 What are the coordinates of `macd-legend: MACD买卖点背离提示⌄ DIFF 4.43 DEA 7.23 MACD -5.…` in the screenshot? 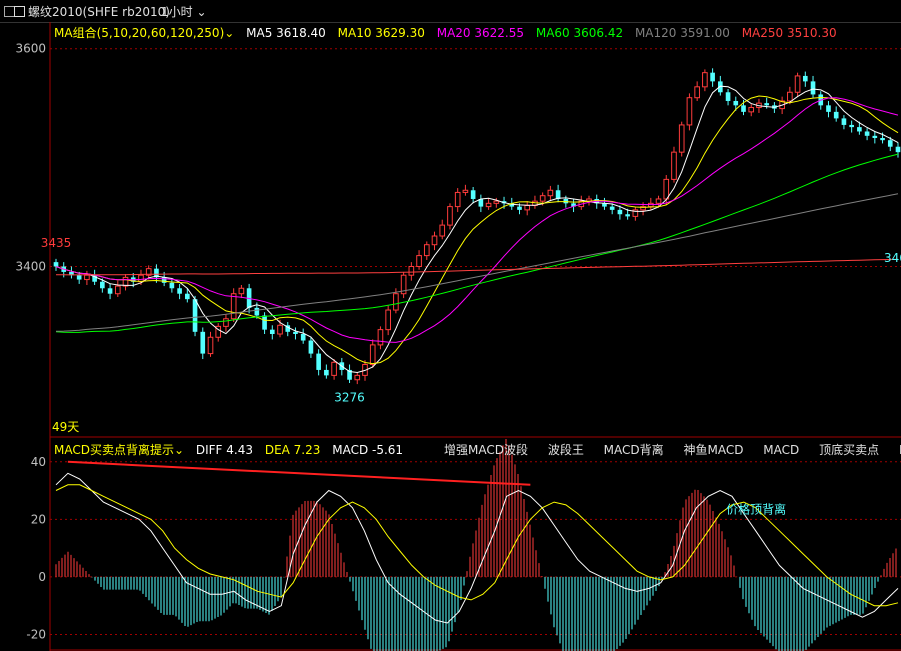 It's located at (232, 449).